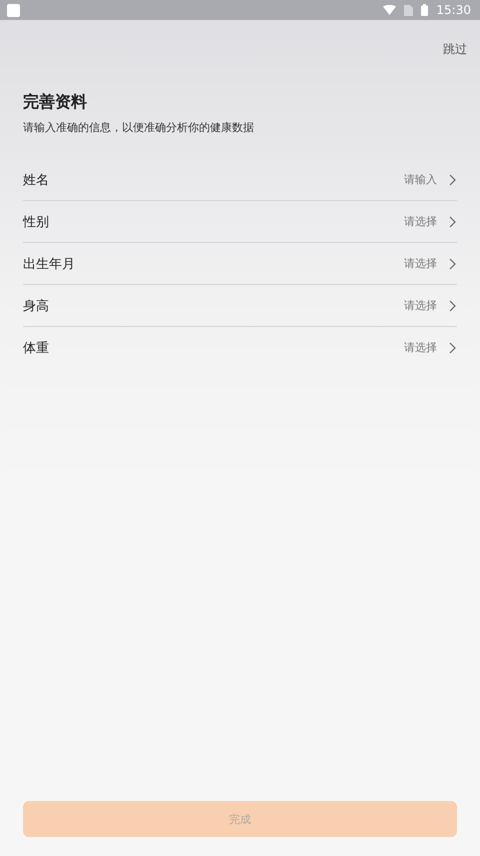 This screenshot has width=480, height=856. Describe the element at coordinates (36, 306) in the screenshot. I see `field-label: 身高` at that location.